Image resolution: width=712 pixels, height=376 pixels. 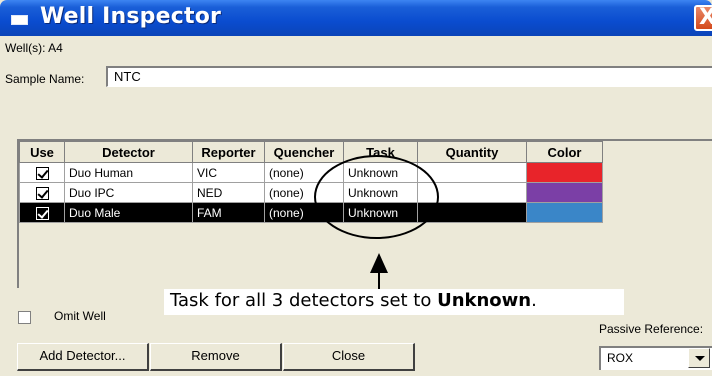 I want to click on omit-well-label: Omit Well, so click(x=80, y=316).